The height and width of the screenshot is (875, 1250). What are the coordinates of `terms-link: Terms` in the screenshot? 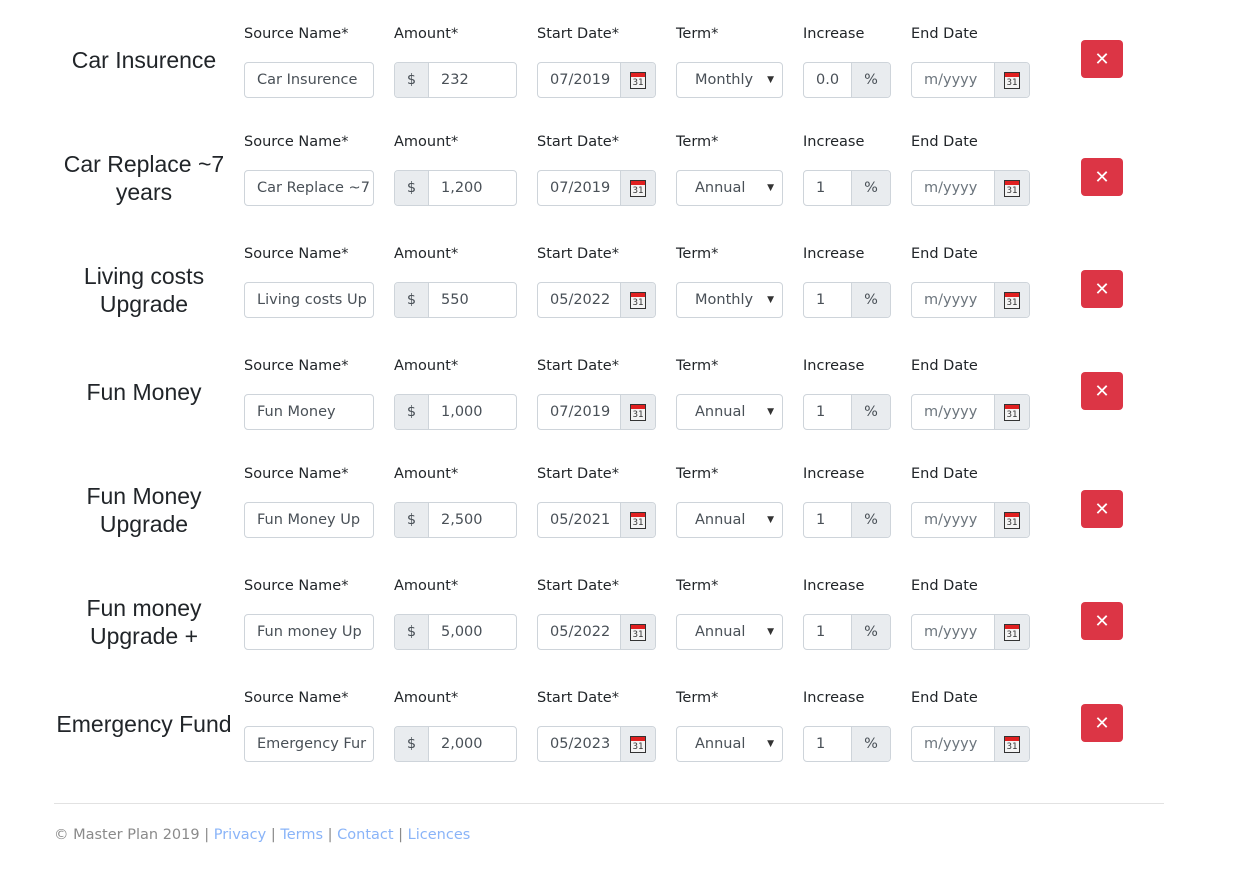 It's located at (301, 835).